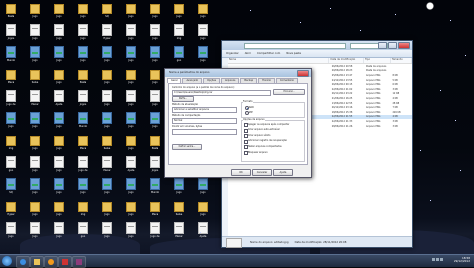 Image resolution: width=474 pixels, height=268 pixels. What do you see at coordinates (65, 262) in the screenshot?
I see `taskbar-app` at bounding box center [65, 262].